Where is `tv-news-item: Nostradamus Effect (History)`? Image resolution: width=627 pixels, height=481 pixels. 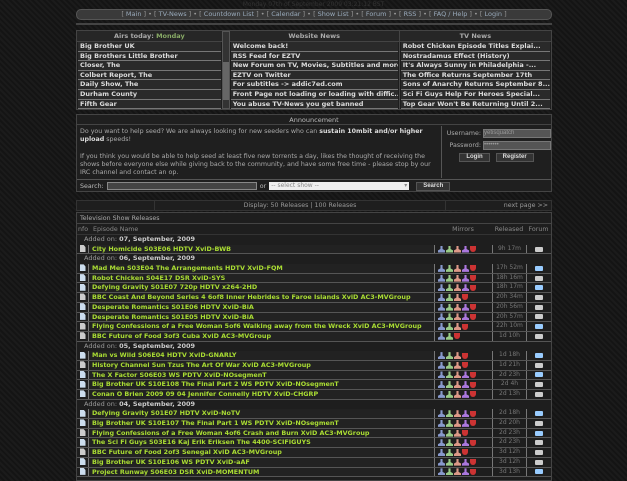 tv-news-item: Nostradamus Effect (History) is located at coordinates (475, 56).